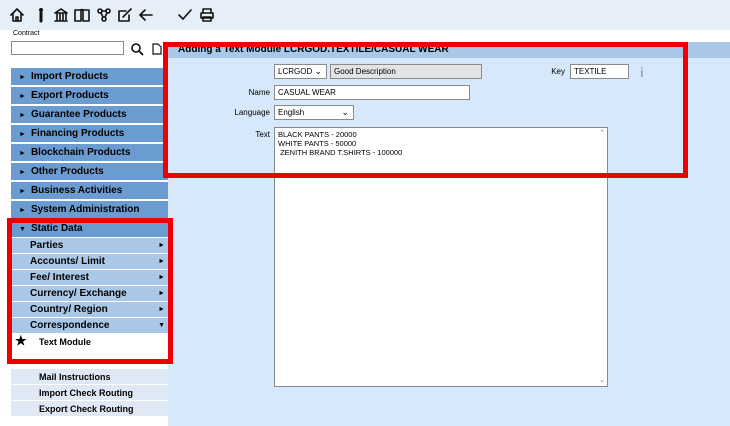  I want to click on contract-search-input, so click(67, 48).